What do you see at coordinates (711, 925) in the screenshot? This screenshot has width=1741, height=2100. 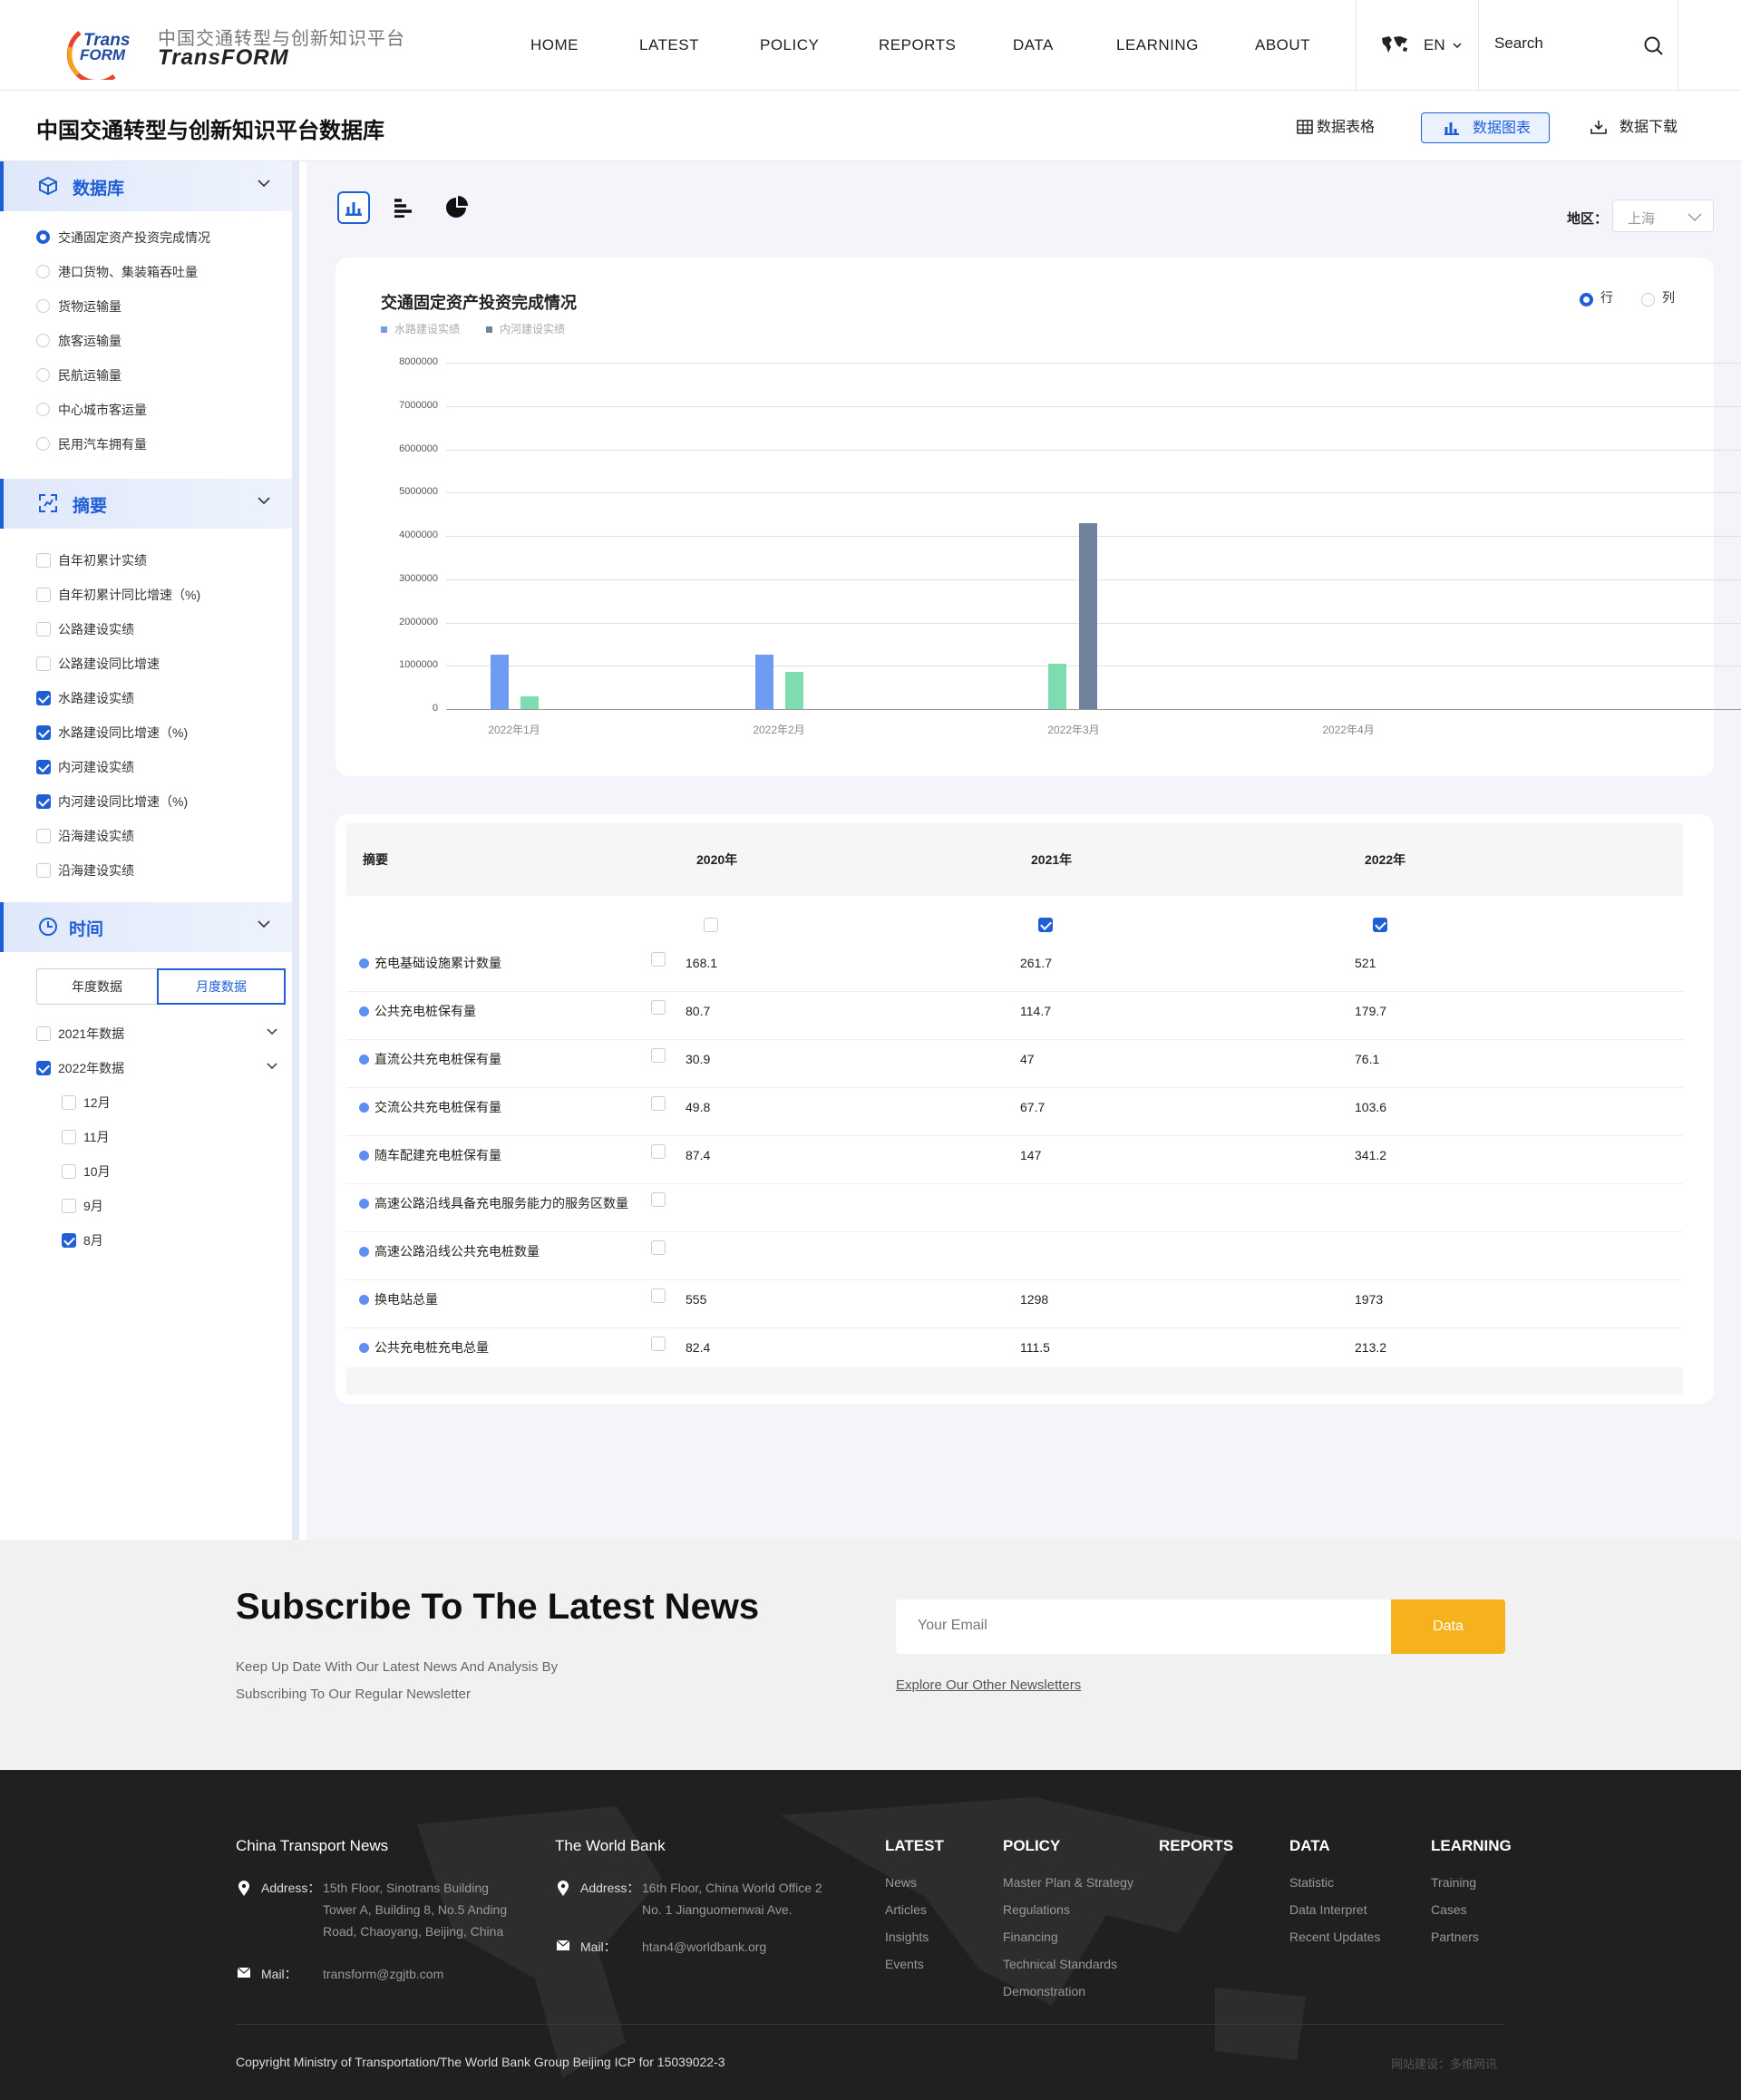 I see `col-checkbox-2020` at bounding box center [711, 925].